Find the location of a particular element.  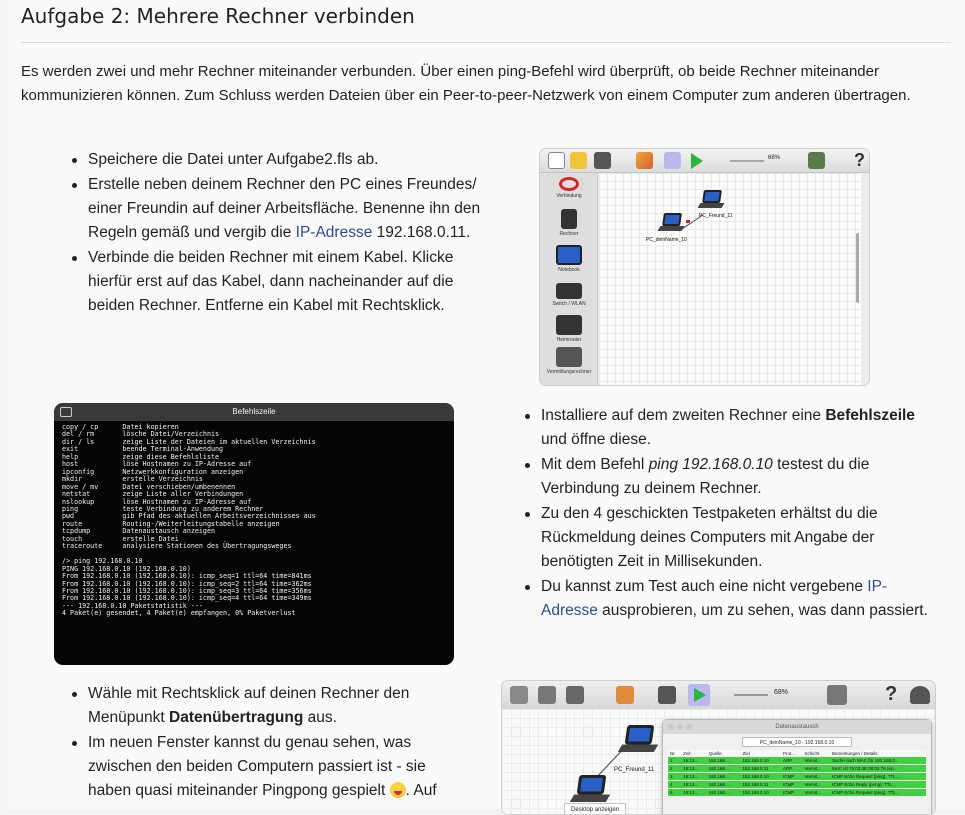

palette-item: Verbindung is located at coordinates (569, 188).